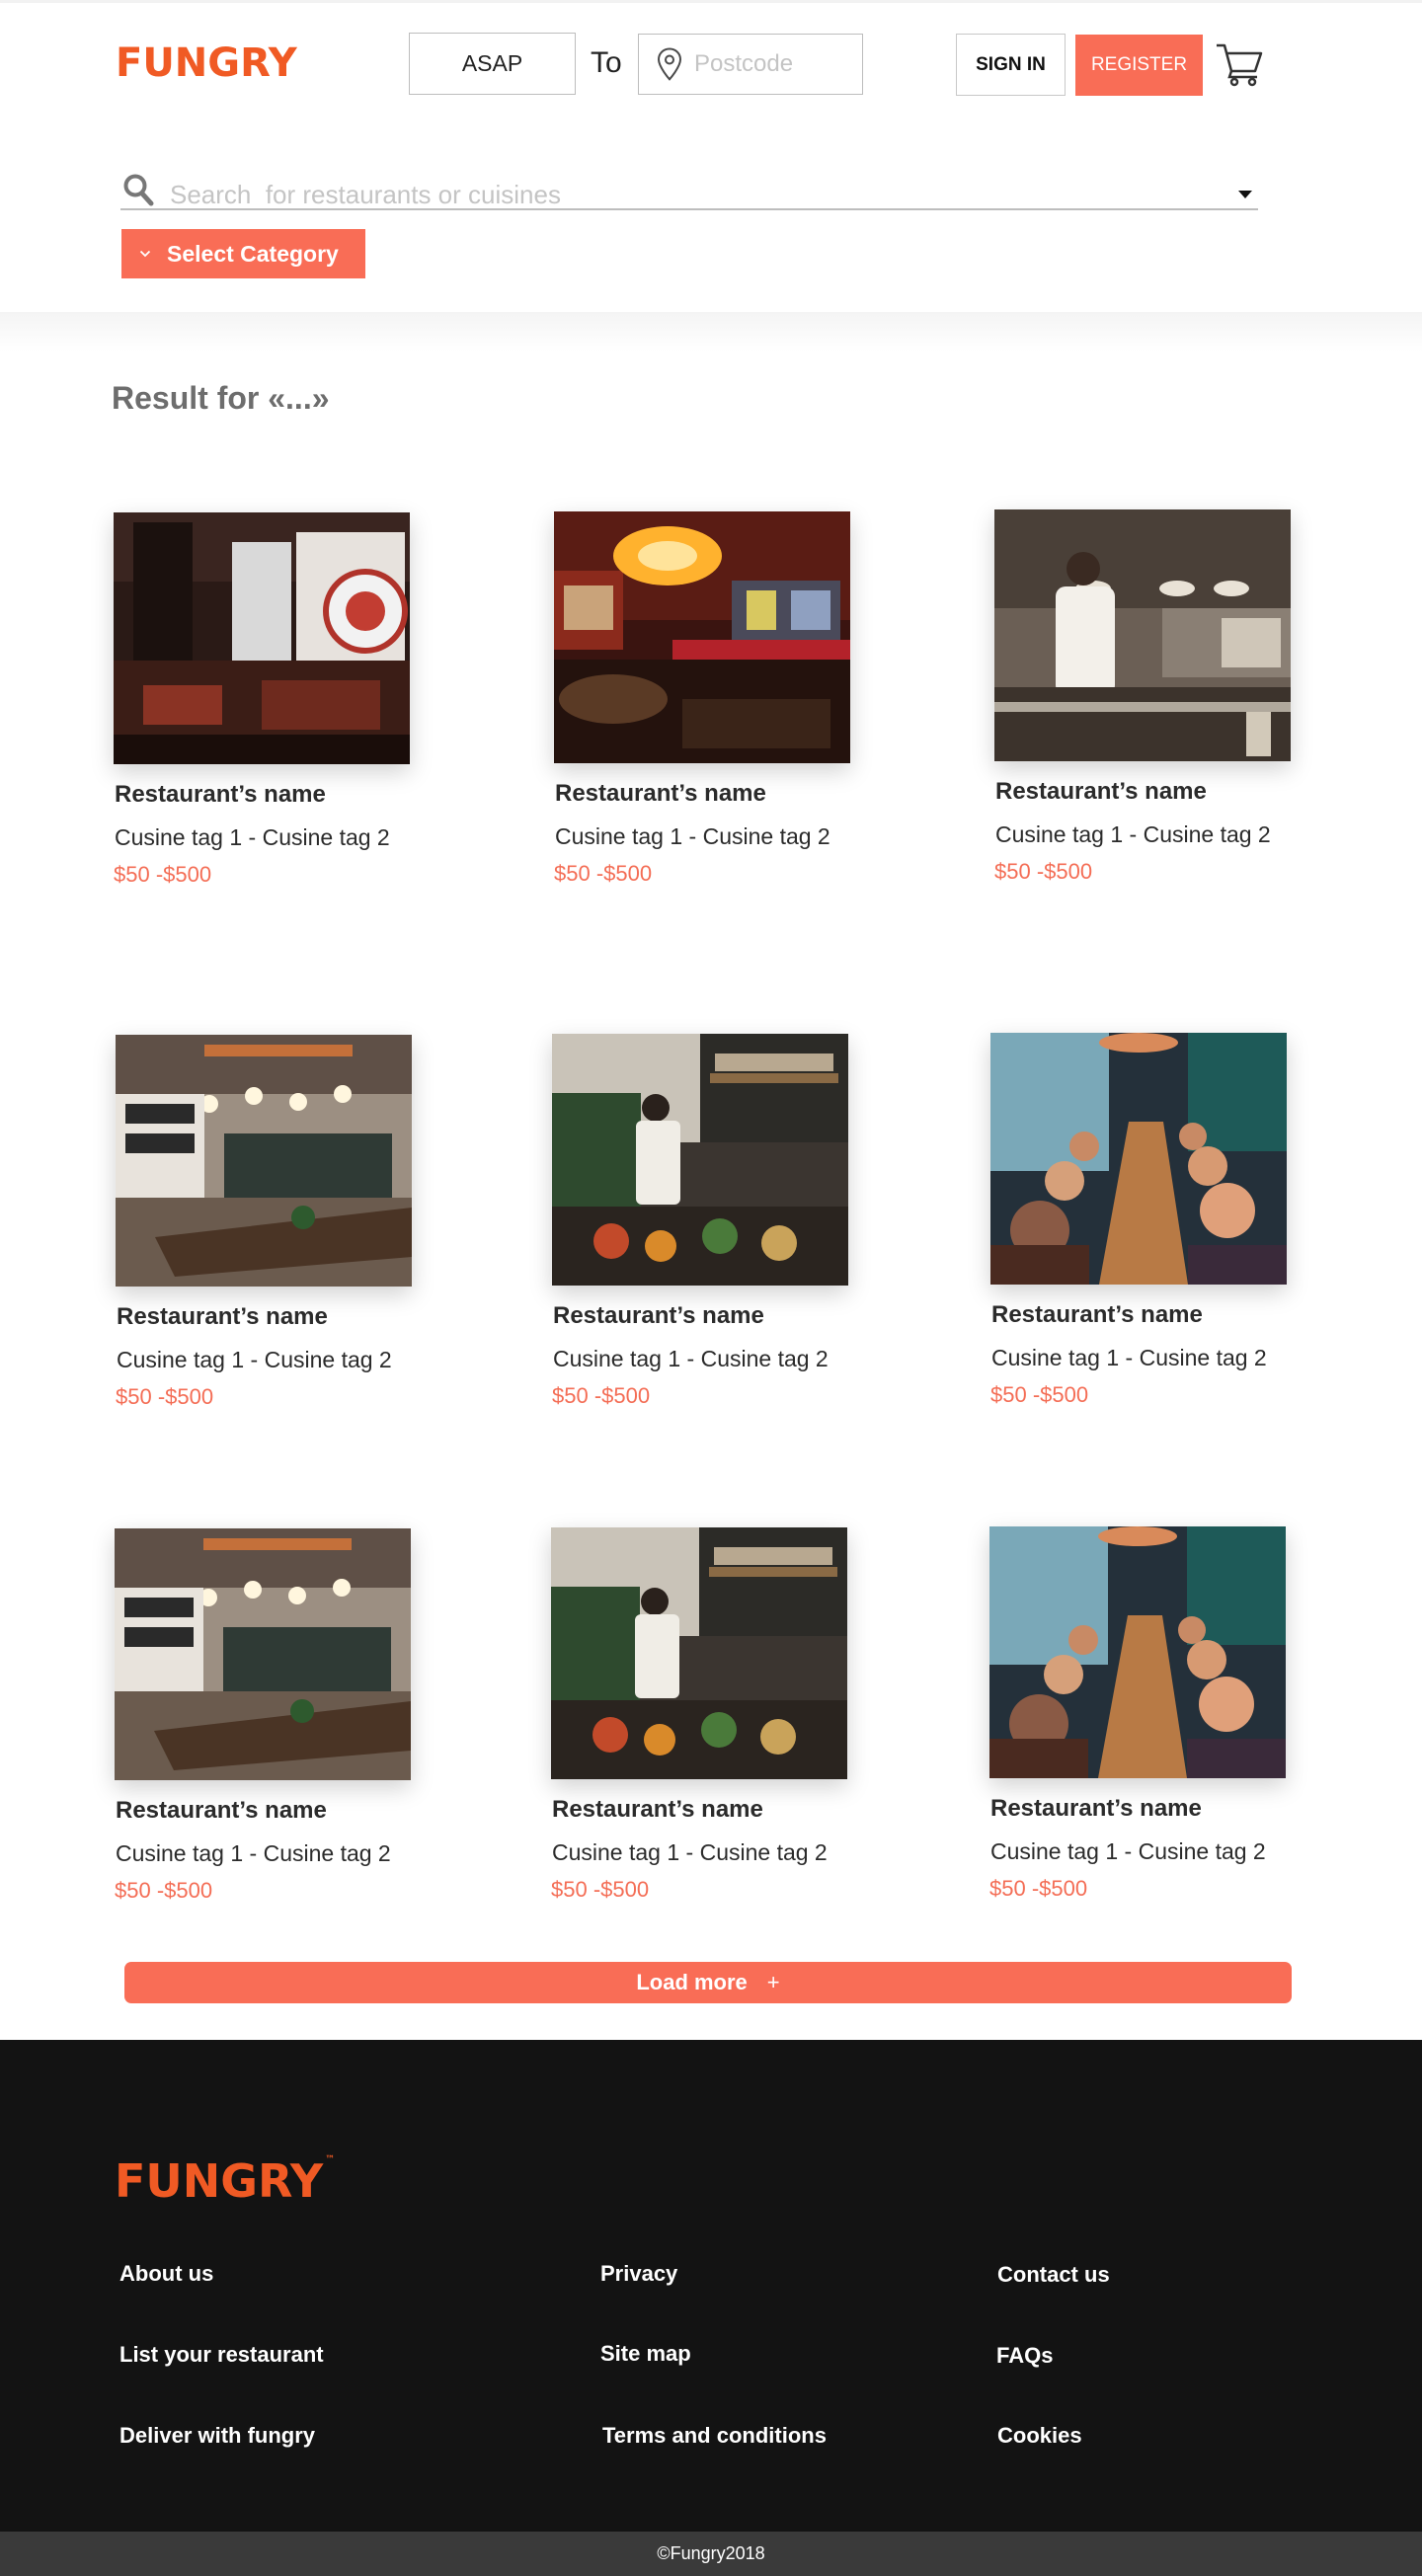  Describe the element at coordinates (221, 398) in the screenshot. I see `results-title: Result for «...»` at that location.